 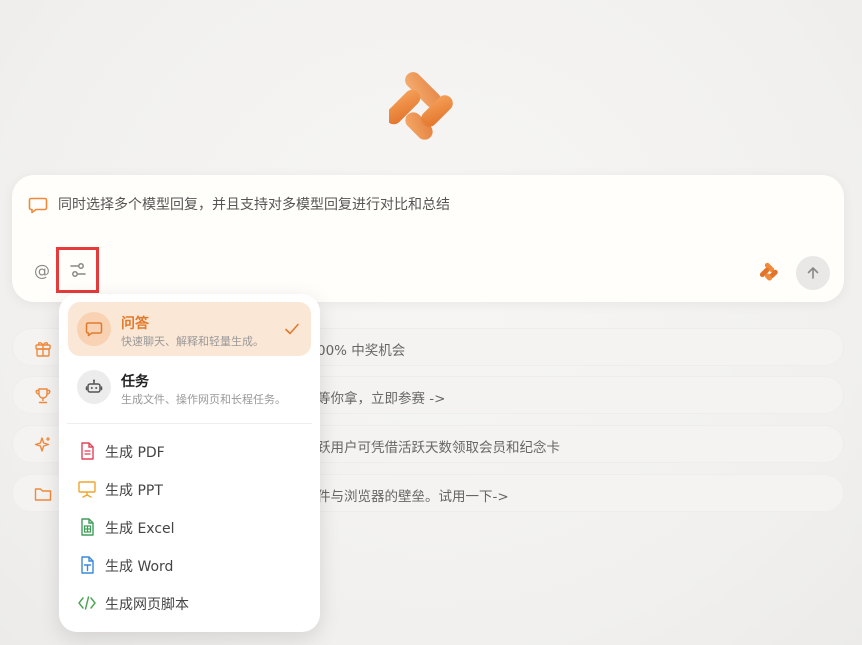 I want to click on send-button, so click(x=813, y=273).